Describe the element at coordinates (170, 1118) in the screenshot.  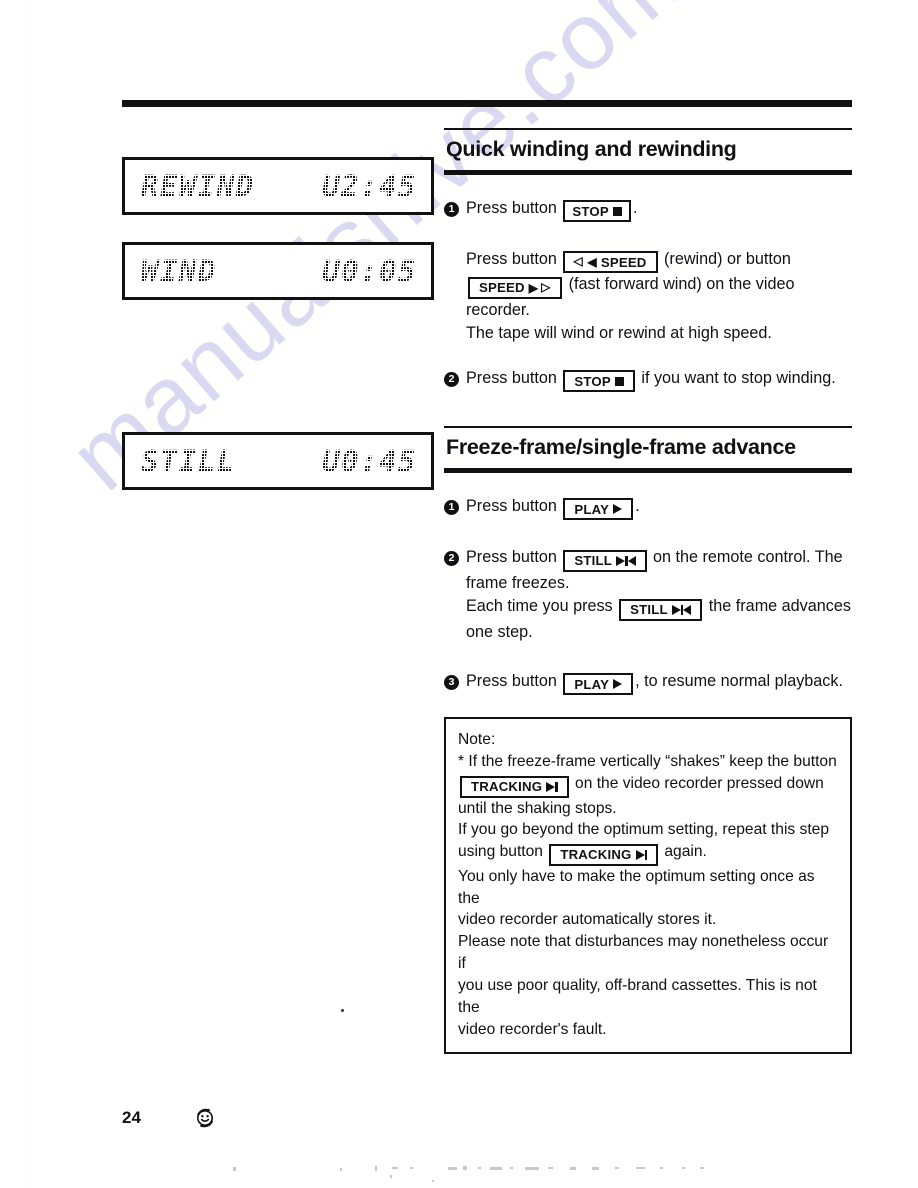
I see `page-footer: 24` at that location.